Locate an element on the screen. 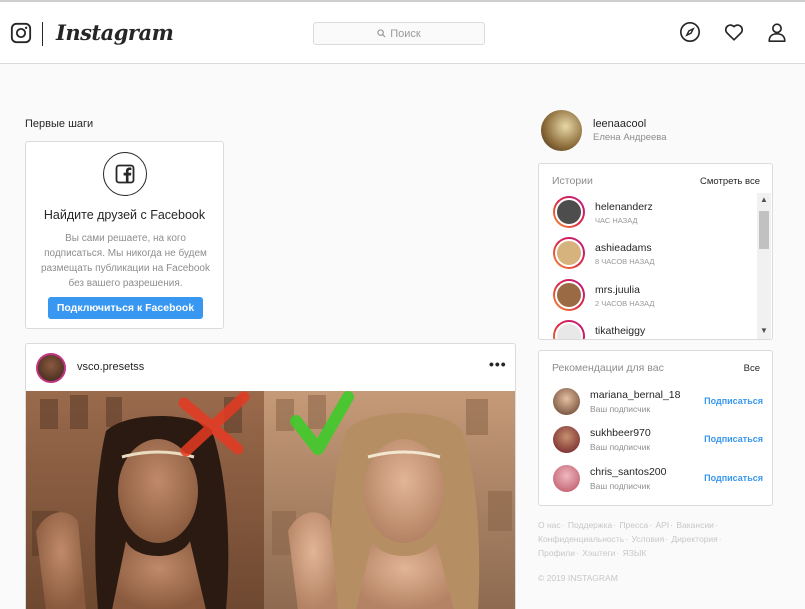  post-options-icon: ••• is located at coordinates (498, 364).